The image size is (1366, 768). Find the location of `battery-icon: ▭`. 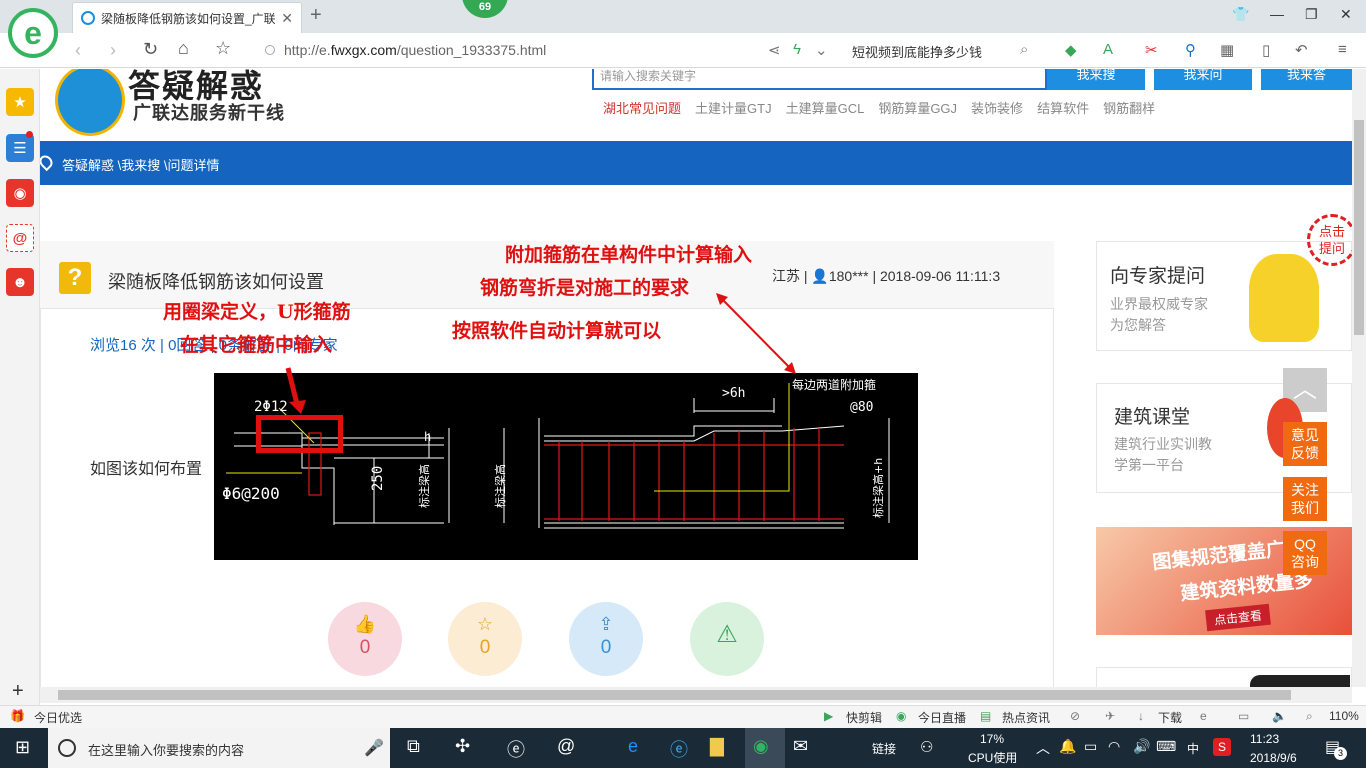

battery-icon: ▭ is located at coordinates (1090, 746).